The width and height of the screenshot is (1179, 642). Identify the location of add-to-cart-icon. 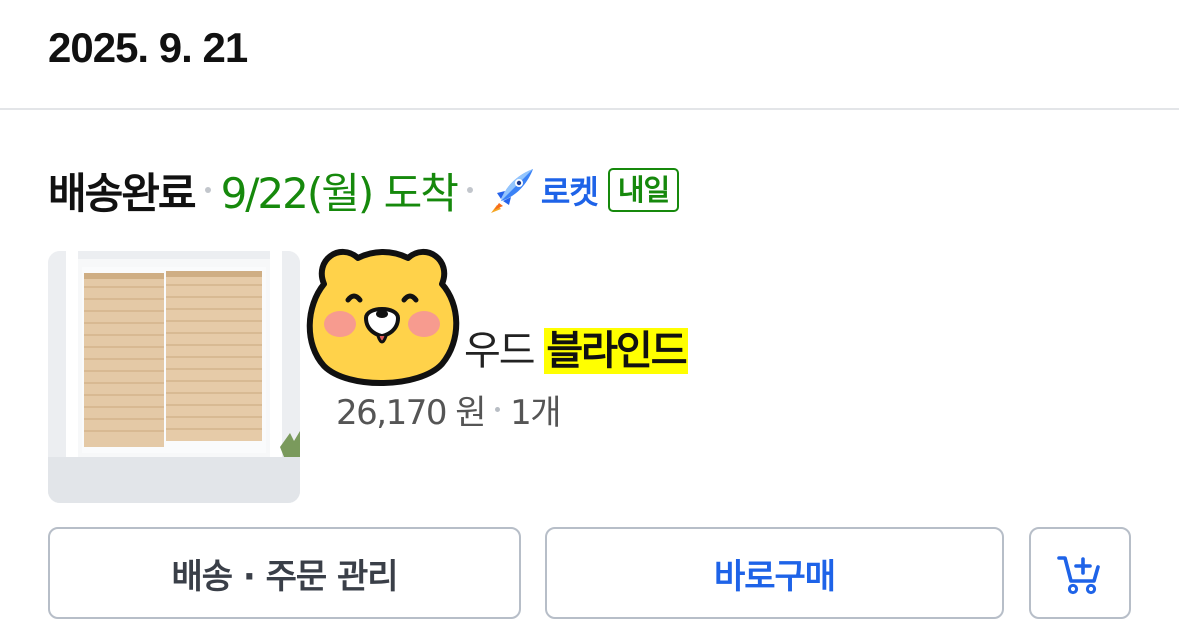
(1078, 575).